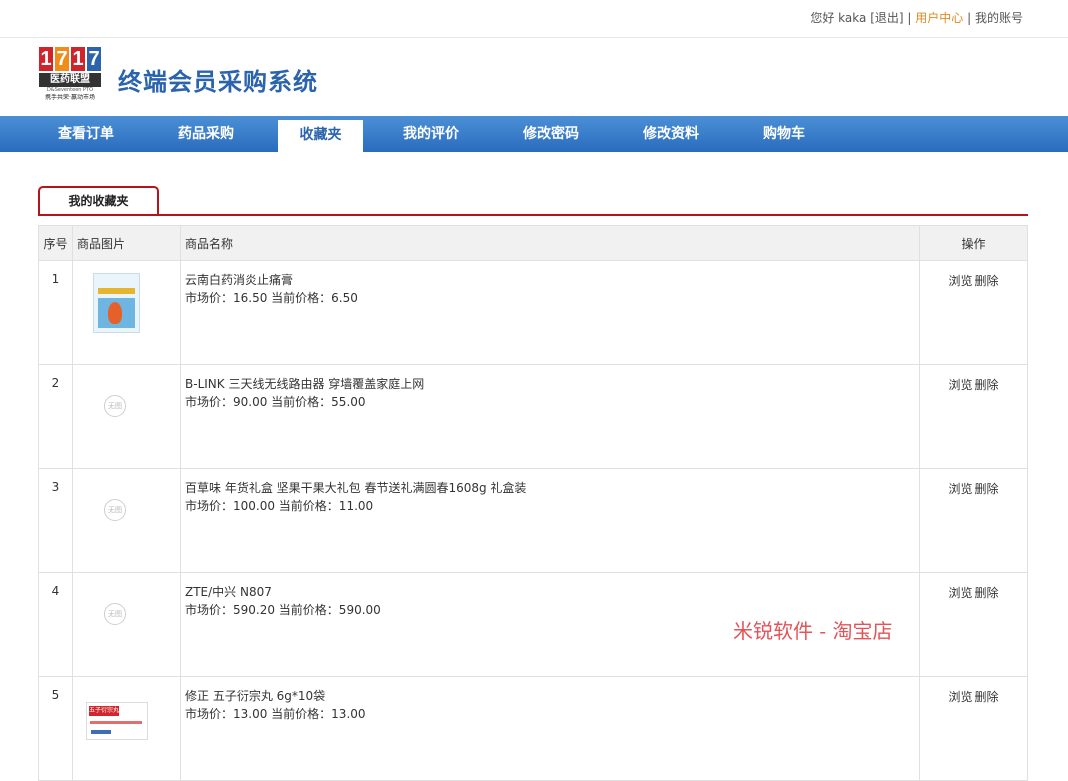 This screenshot has width=1068, height=781. I want to click on nav-item-cart: 购物车, so click(784, 134).